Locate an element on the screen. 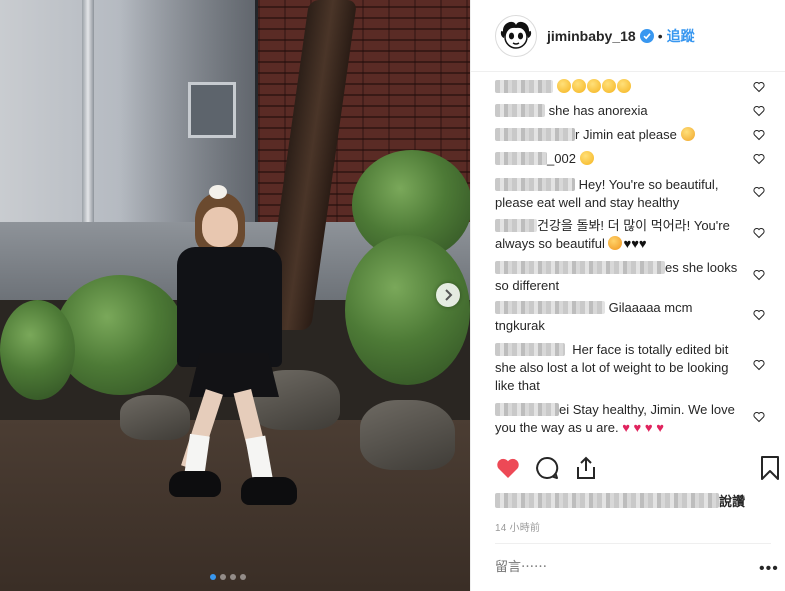 The height and width of the screenshot is (591, 785). post-timestamp: 14 小時前 is located at coordinates (517, 526).